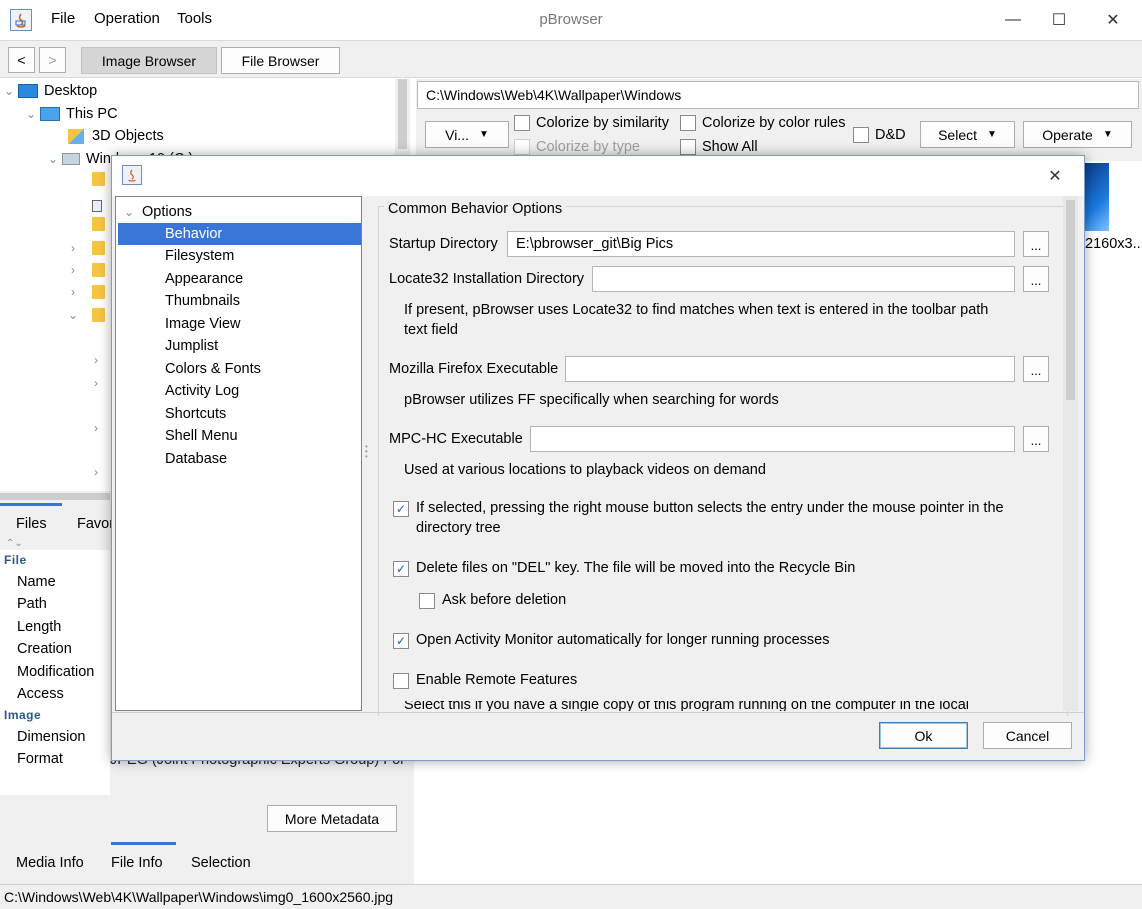 The image size is (1142, 909). I want to click on colorize-type-checkbox: Colorize by type, so click(577, 147).